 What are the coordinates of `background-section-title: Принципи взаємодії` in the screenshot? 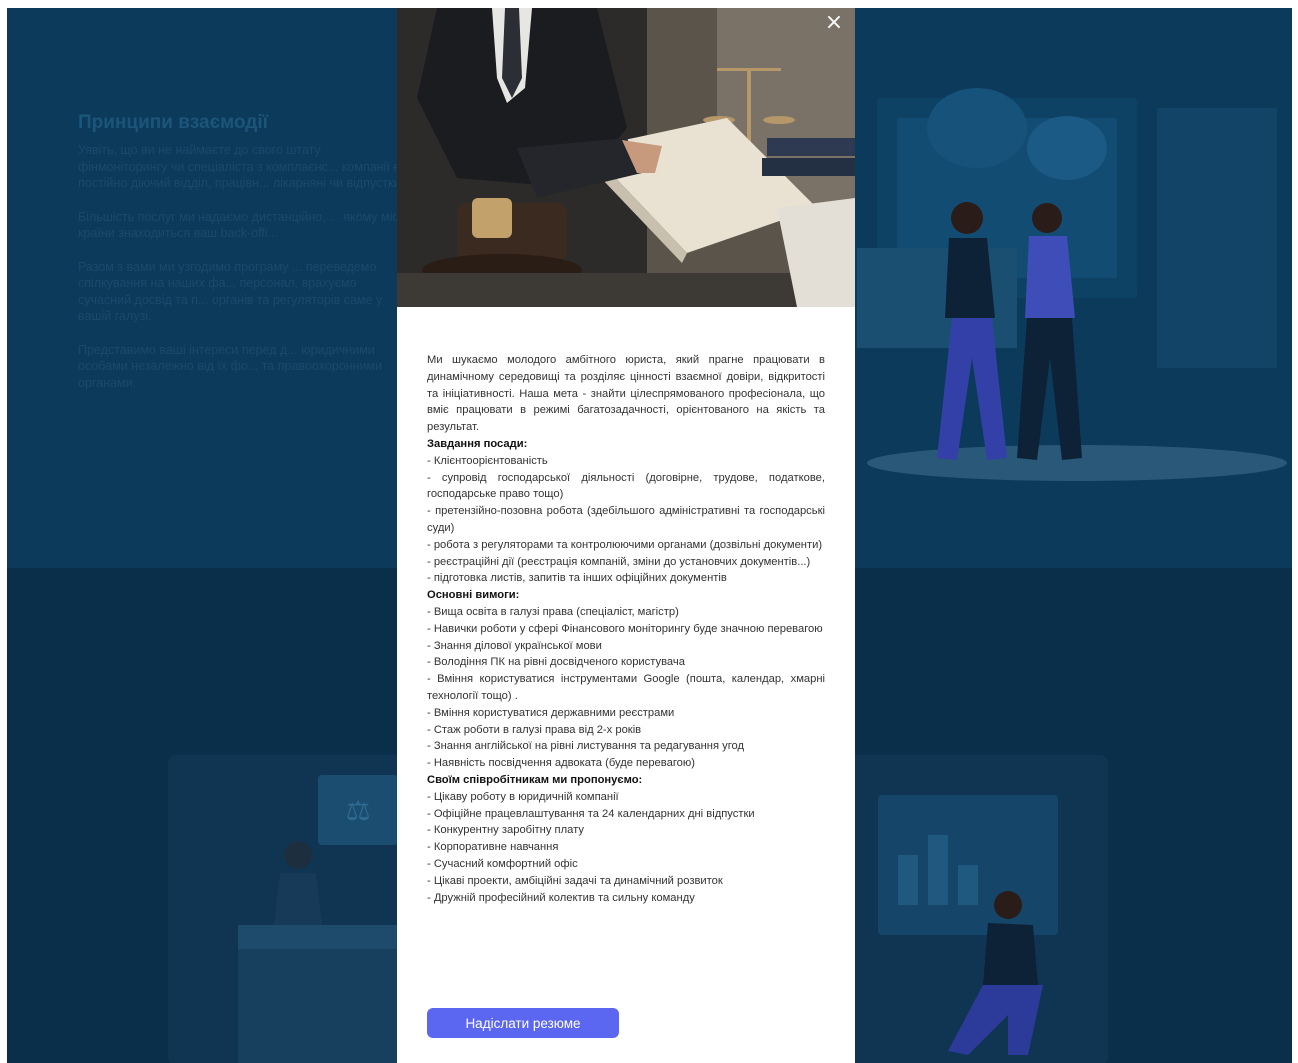 It's located at (173, 122).